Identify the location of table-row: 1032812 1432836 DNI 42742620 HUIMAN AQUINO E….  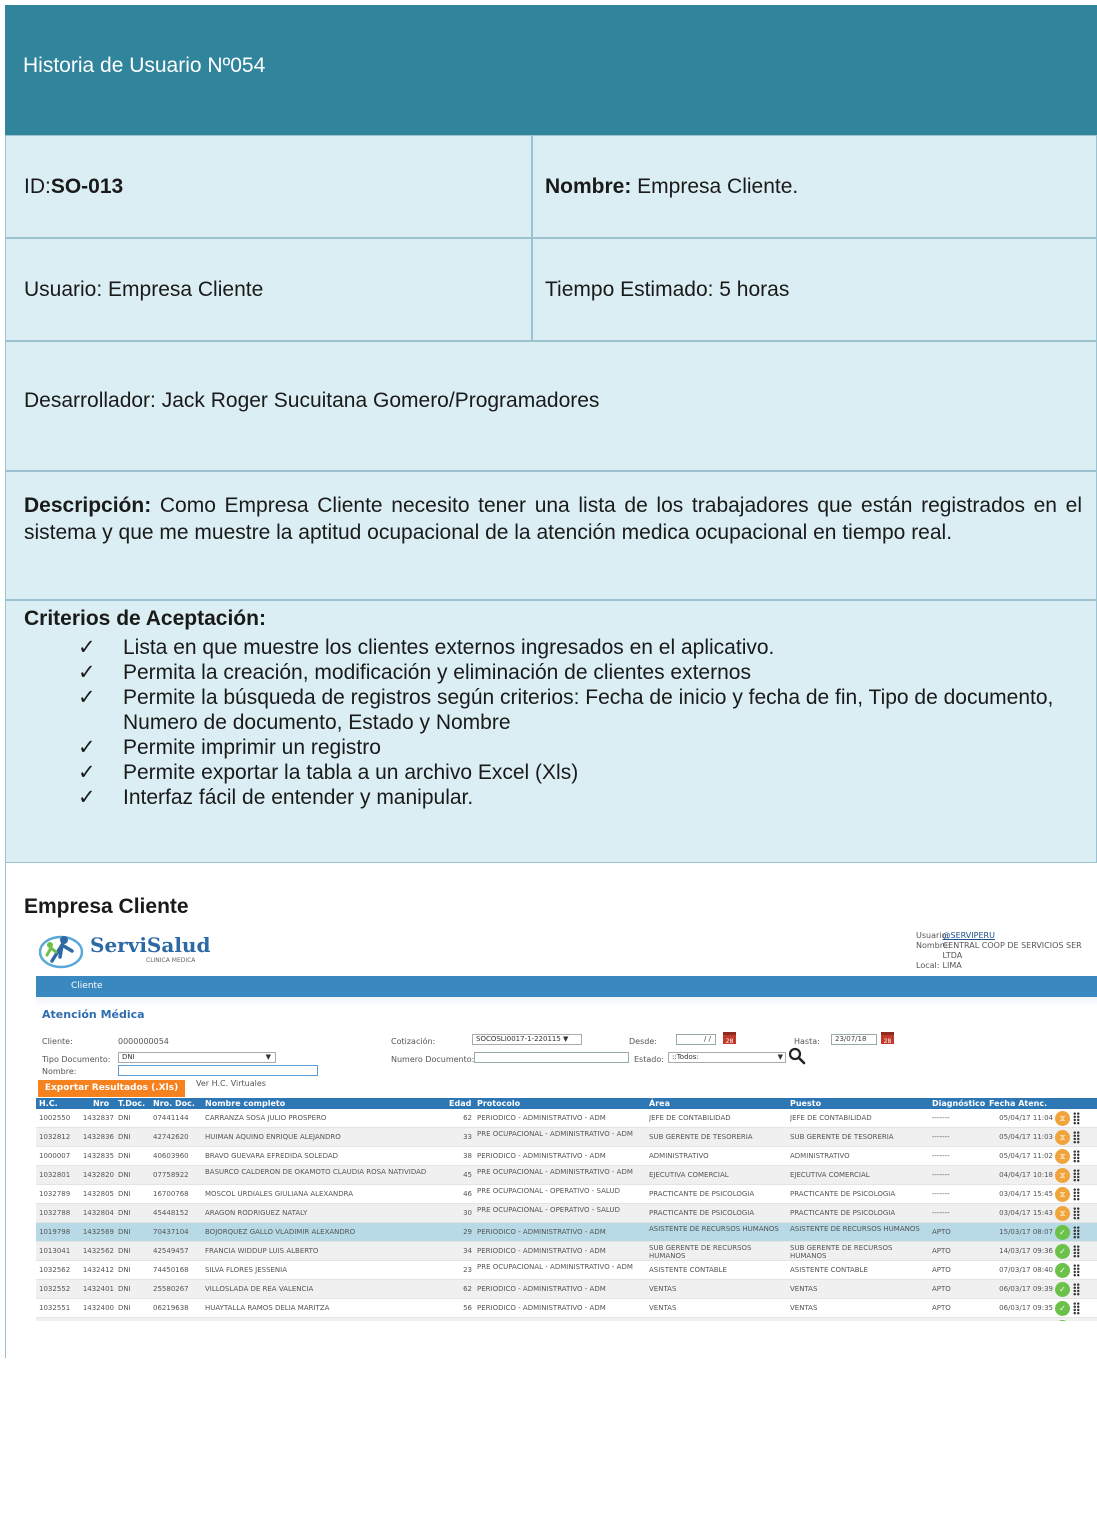
(566, 1137).